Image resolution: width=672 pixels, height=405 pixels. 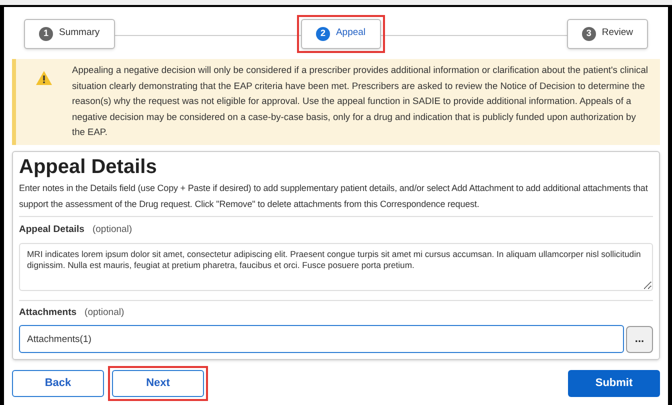 I want to click on nav-button: Next, so click(x=158, y=383).